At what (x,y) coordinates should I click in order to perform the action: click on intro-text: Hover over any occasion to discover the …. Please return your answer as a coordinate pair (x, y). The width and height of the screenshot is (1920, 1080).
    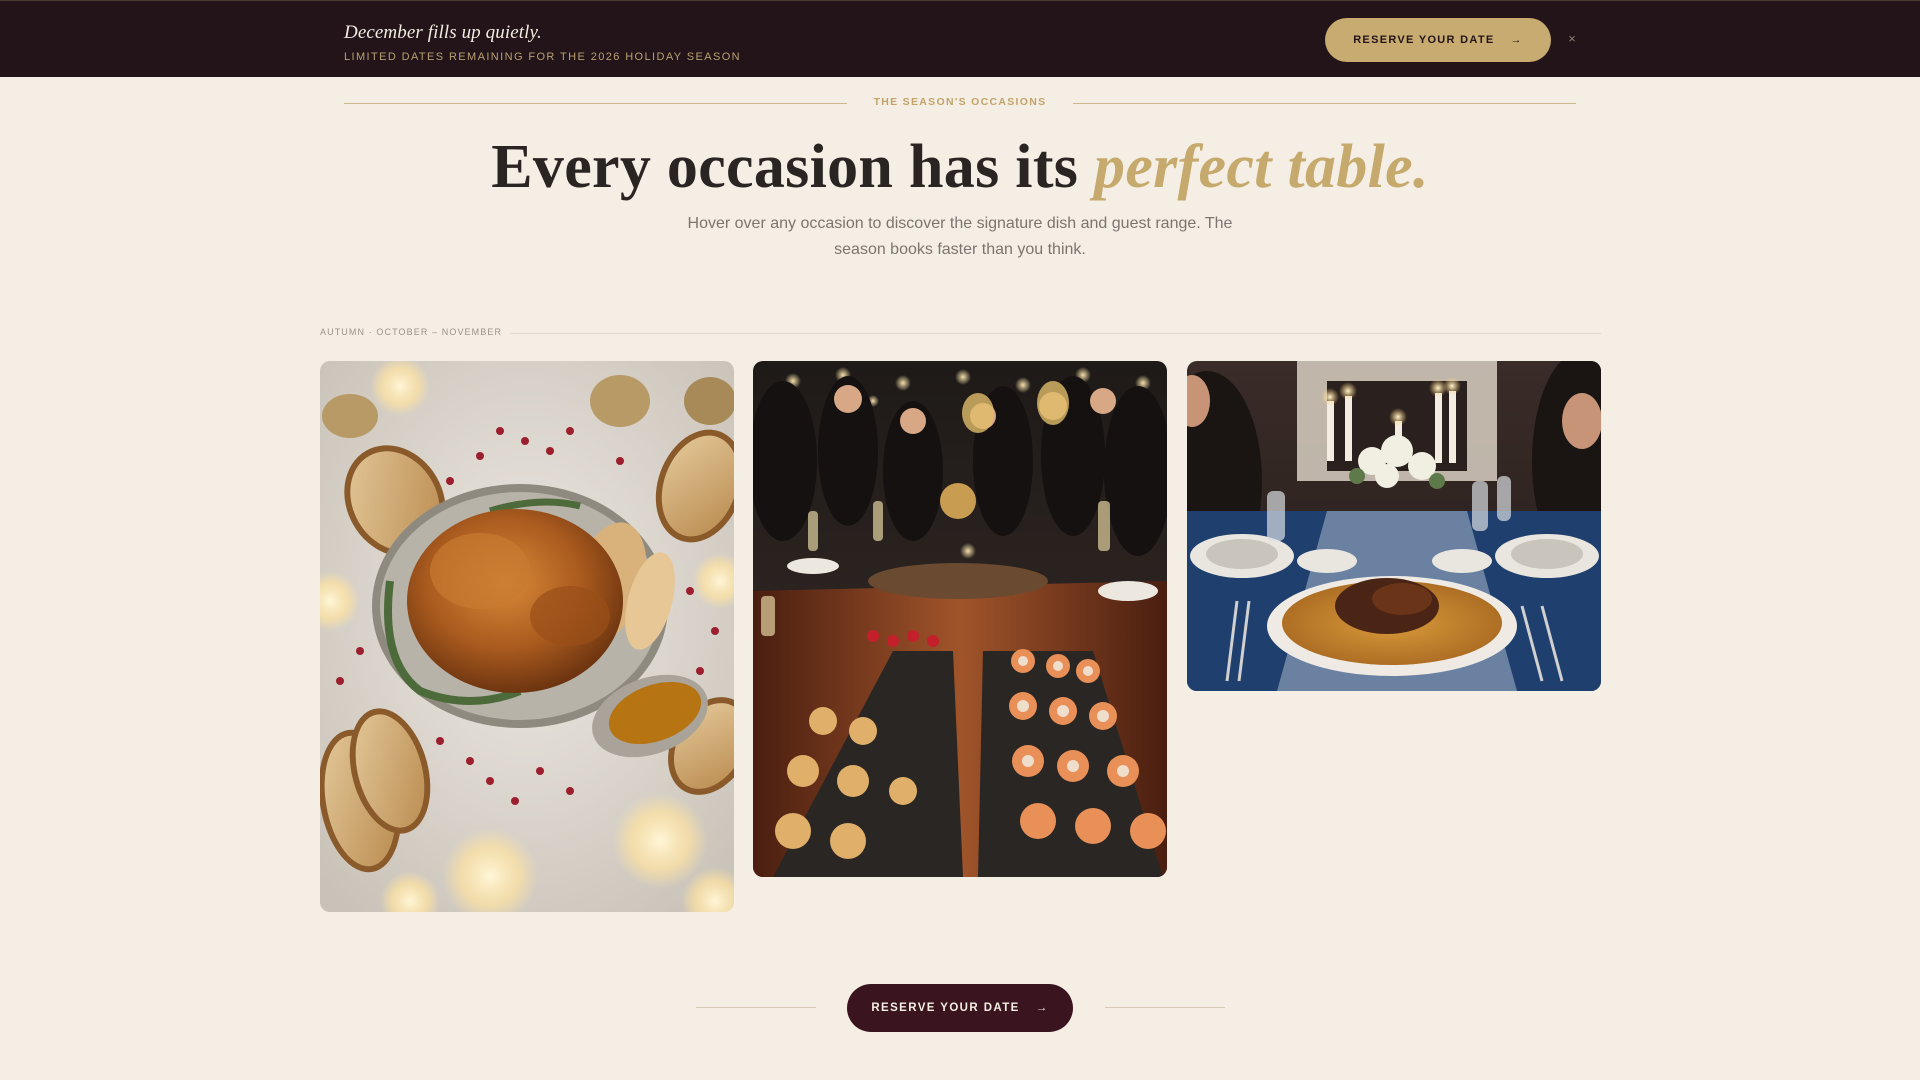
    Looking at the image, I should click on (960, 236).